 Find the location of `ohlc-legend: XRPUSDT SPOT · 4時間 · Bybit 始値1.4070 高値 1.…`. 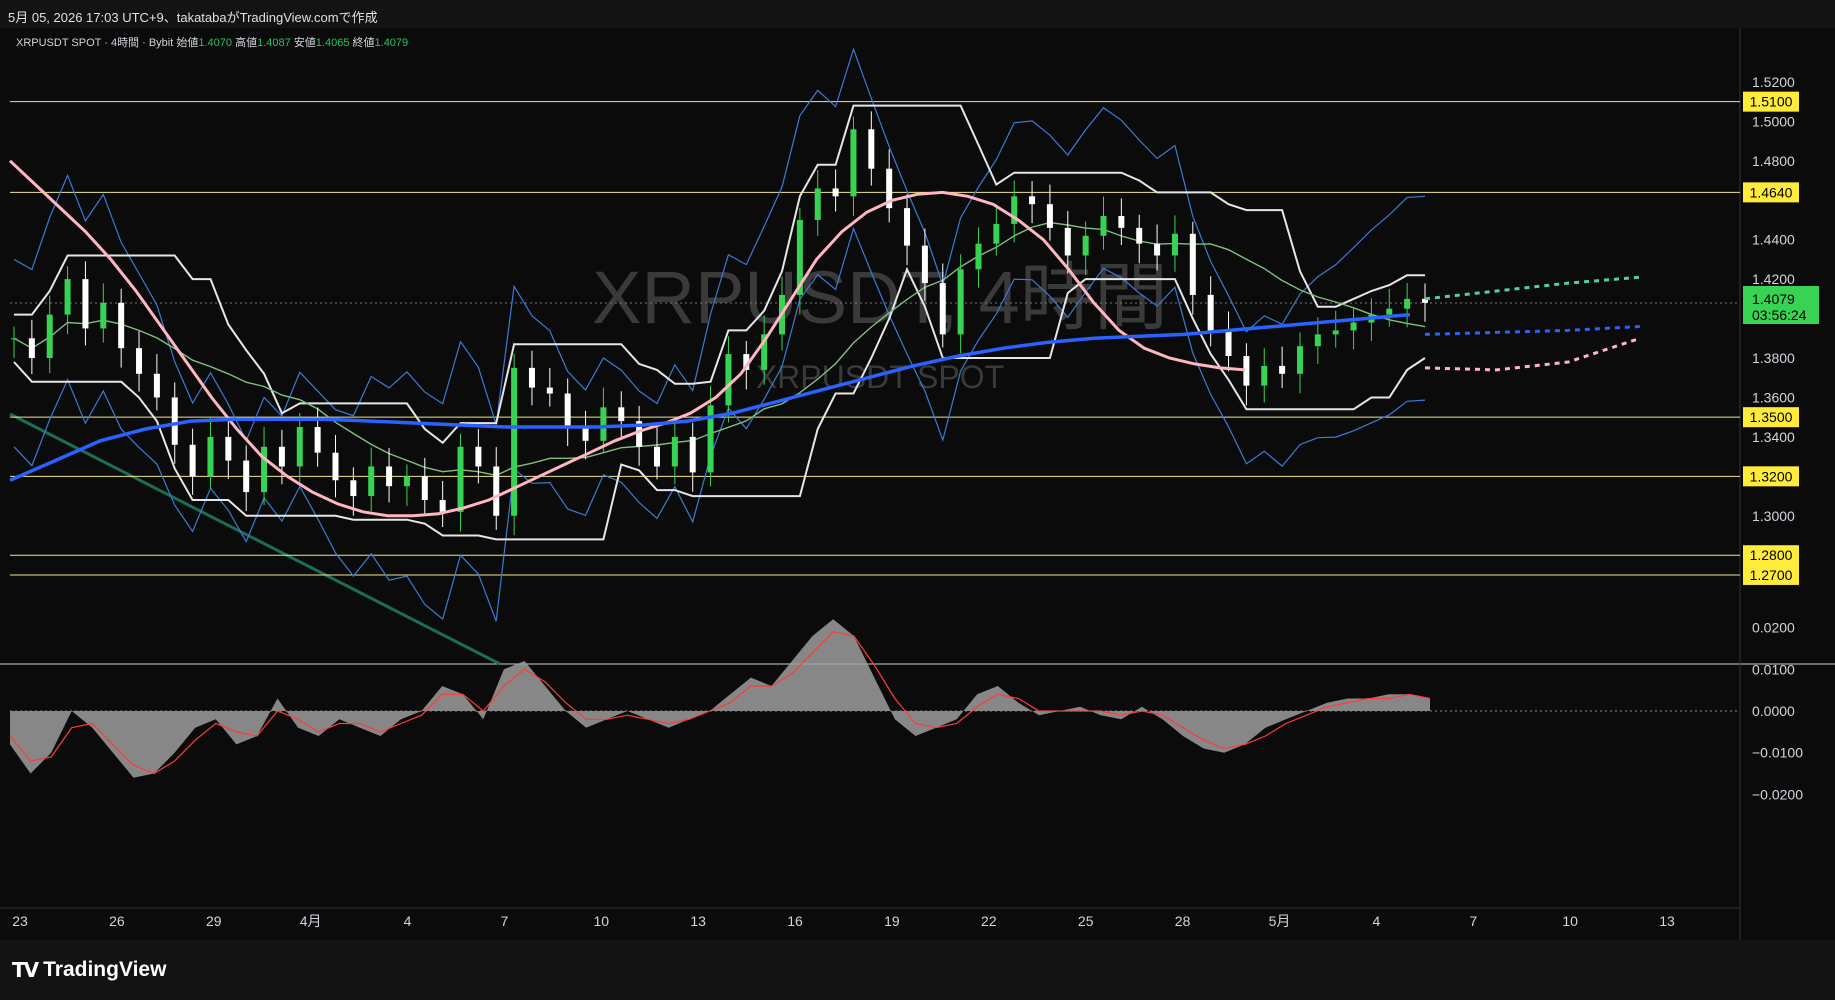

ohlc-legend: XRPUSDT SPOT · 4時間 · Bybit 始値1.4070 高値 1.… is located at coordinates (212, 42).